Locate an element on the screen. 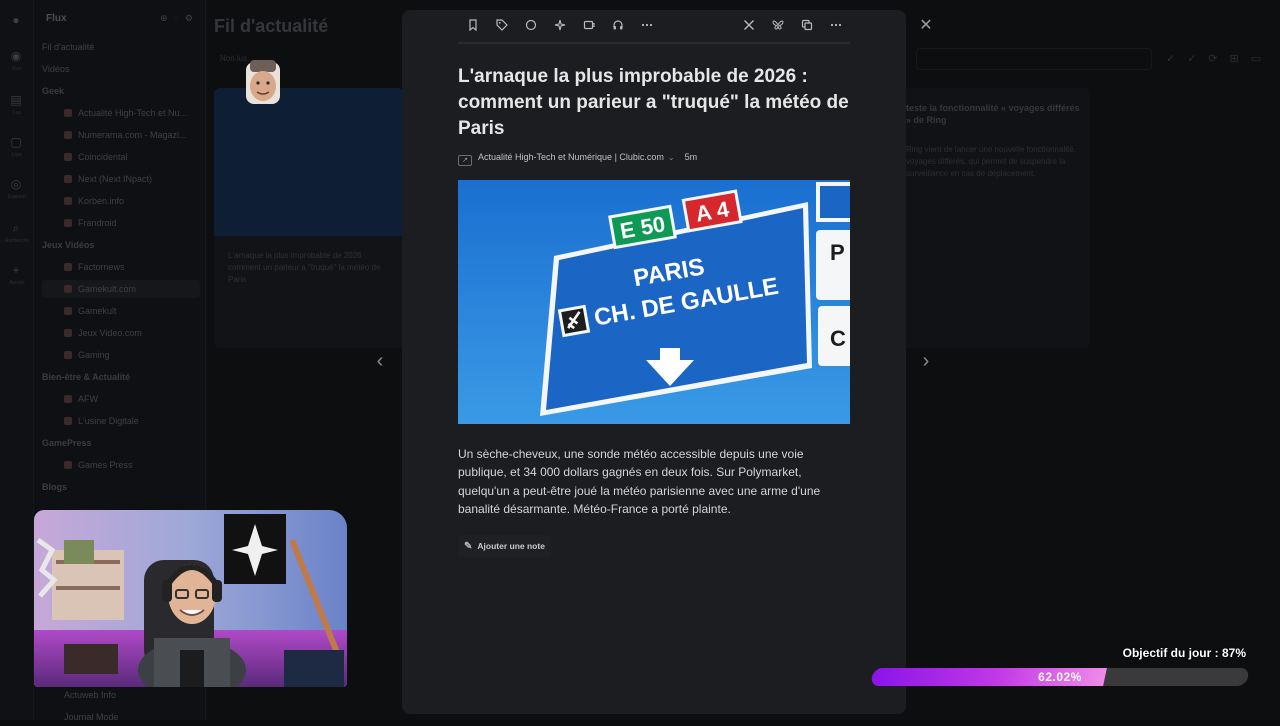 The height and width of the screenshot is (726, 1280). svg-text: P is located at coordinates (837, 252).